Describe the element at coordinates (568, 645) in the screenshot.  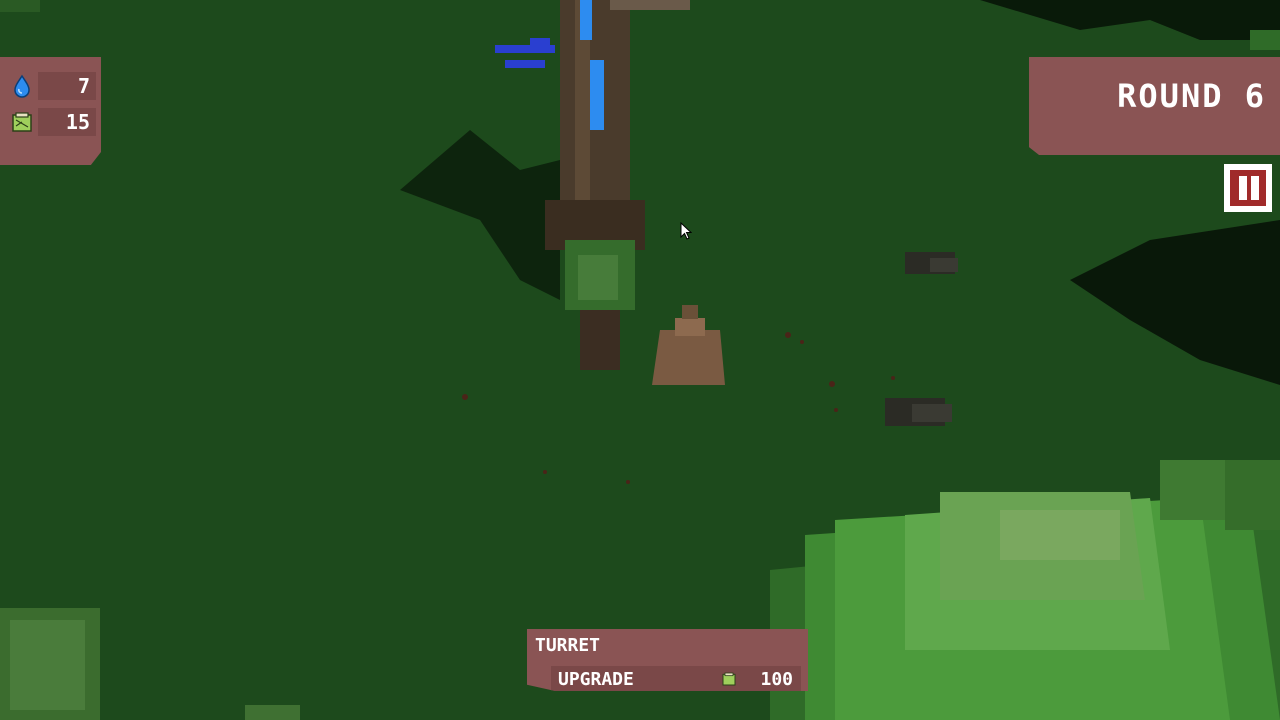
I see `turret-title: TURRET` at that location.